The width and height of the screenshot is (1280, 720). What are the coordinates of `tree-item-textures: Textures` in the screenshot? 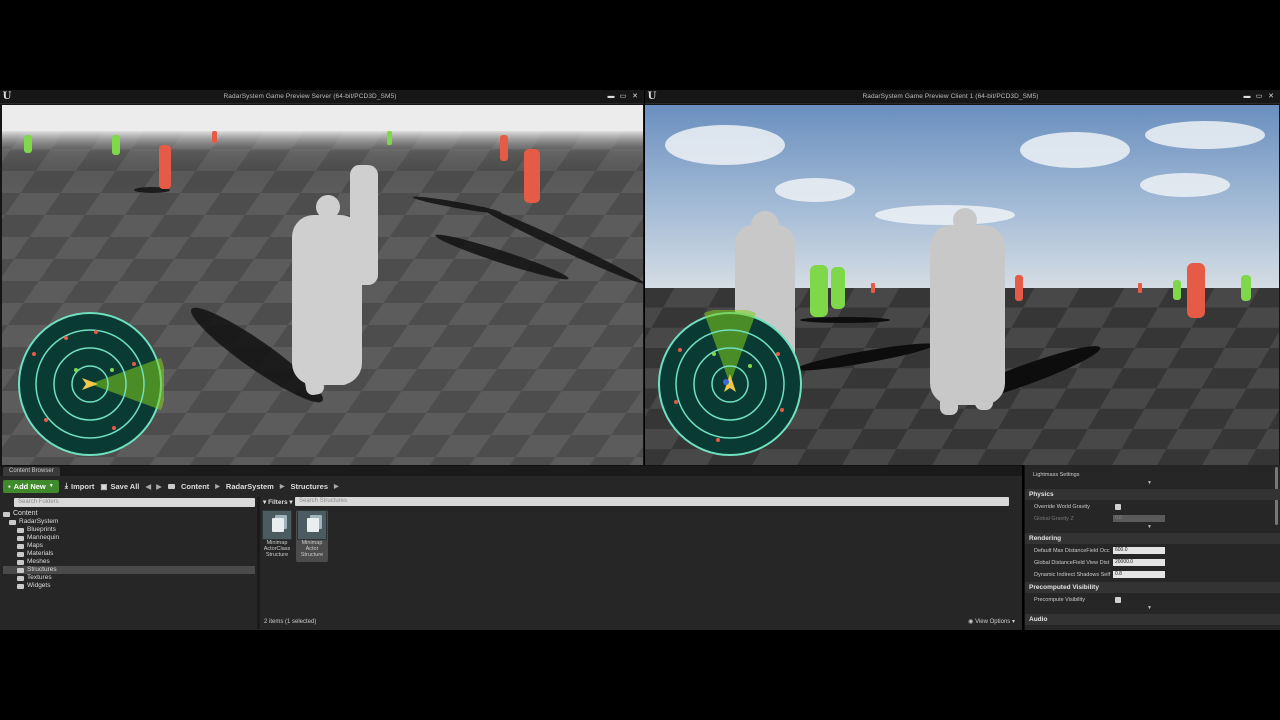 It's located at (129, 578).